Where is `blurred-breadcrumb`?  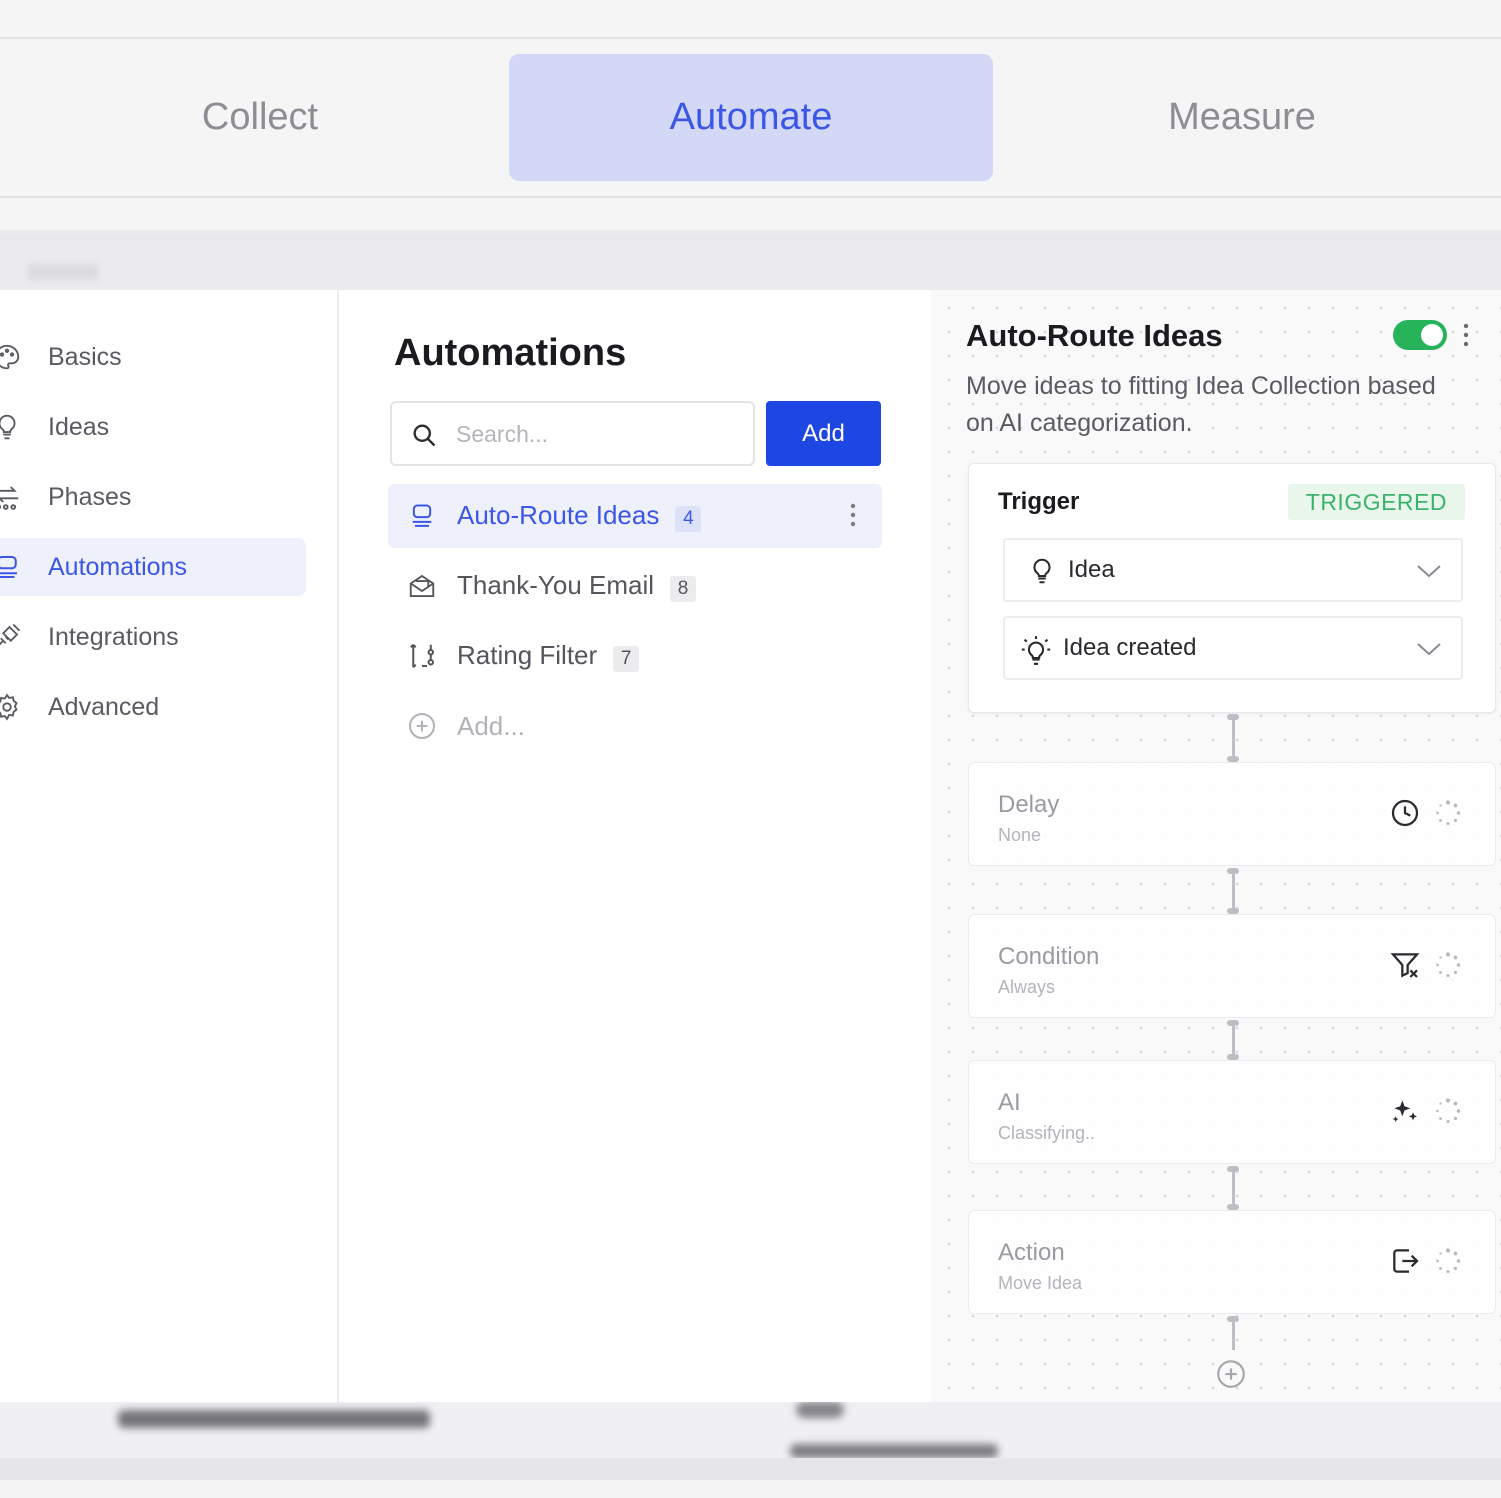
blurred-breadcrumb is located at coordinates (63, 272).